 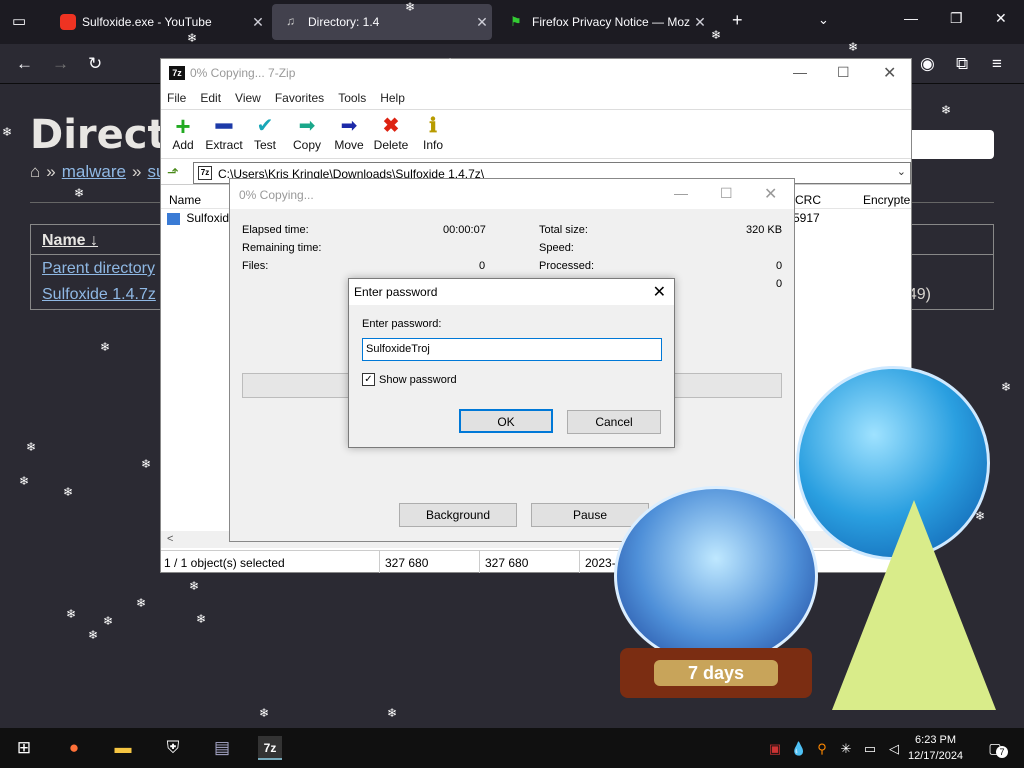 What do you see at coordinates (512, 194) in the screenshot?
I see `progress-titlebar: 0% Copying... — ☐ ✕` at bounding box center [512, 194].